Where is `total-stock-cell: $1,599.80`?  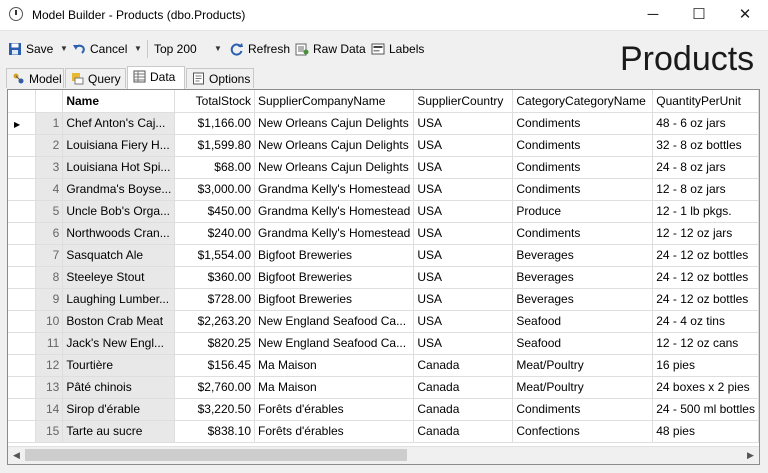
total-stock-cell: $1,599.80 is located at coordinates (214, 145).